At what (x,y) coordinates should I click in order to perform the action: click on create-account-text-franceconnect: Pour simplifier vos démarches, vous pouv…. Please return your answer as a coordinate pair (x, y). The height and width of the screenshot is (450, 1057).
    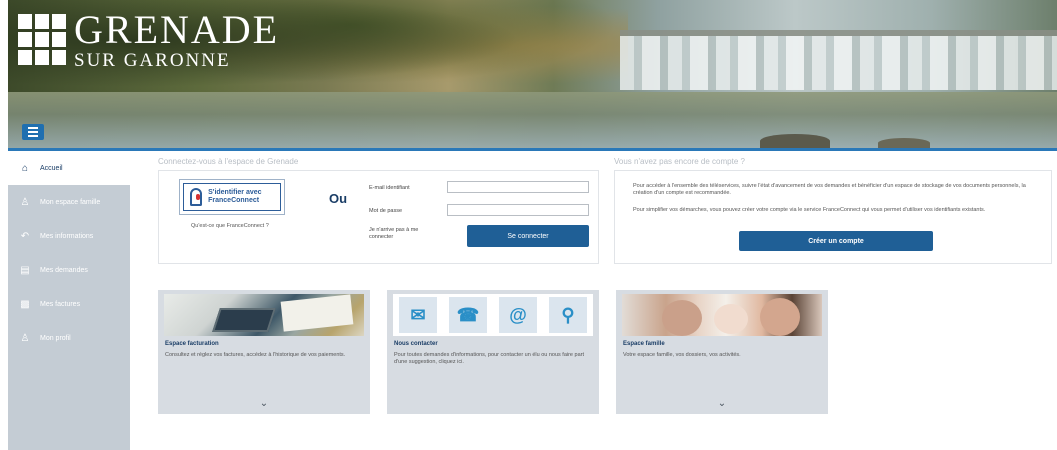
    Looking at the image, I should click on (809, 210).